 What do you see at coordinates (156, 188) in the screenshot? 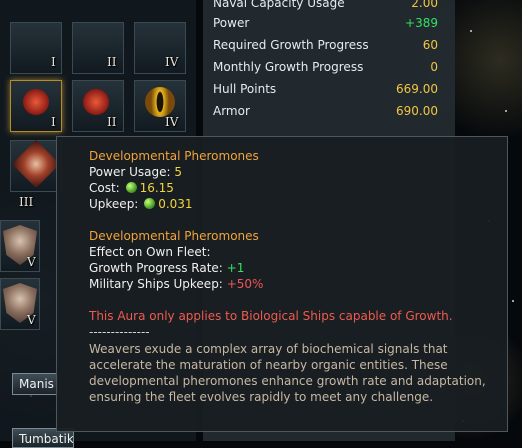
I see `cost-value: 16.15` at bounding box center [156, 188].